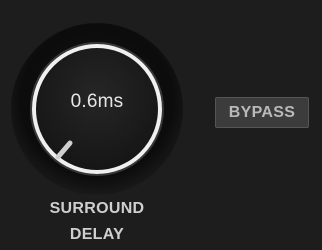 The height and width of the screenshot is (250, 322). I want to click on knob-label-line2: DELAY, so click(97, 234).